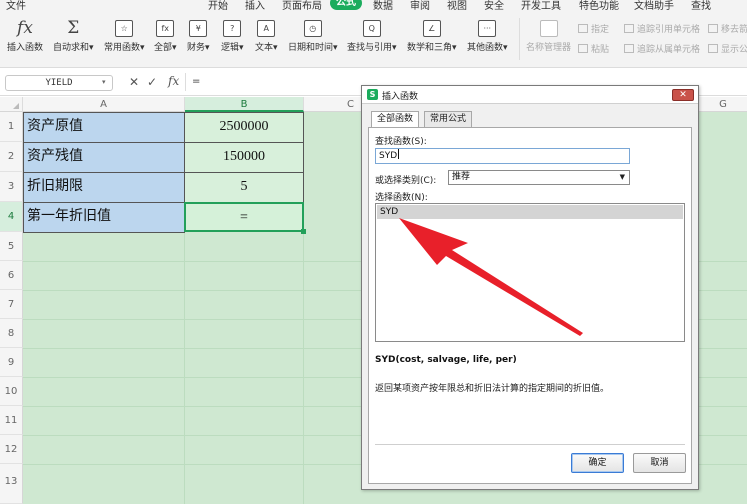  I want to click on row-header-13: 13, so click(11, 484).